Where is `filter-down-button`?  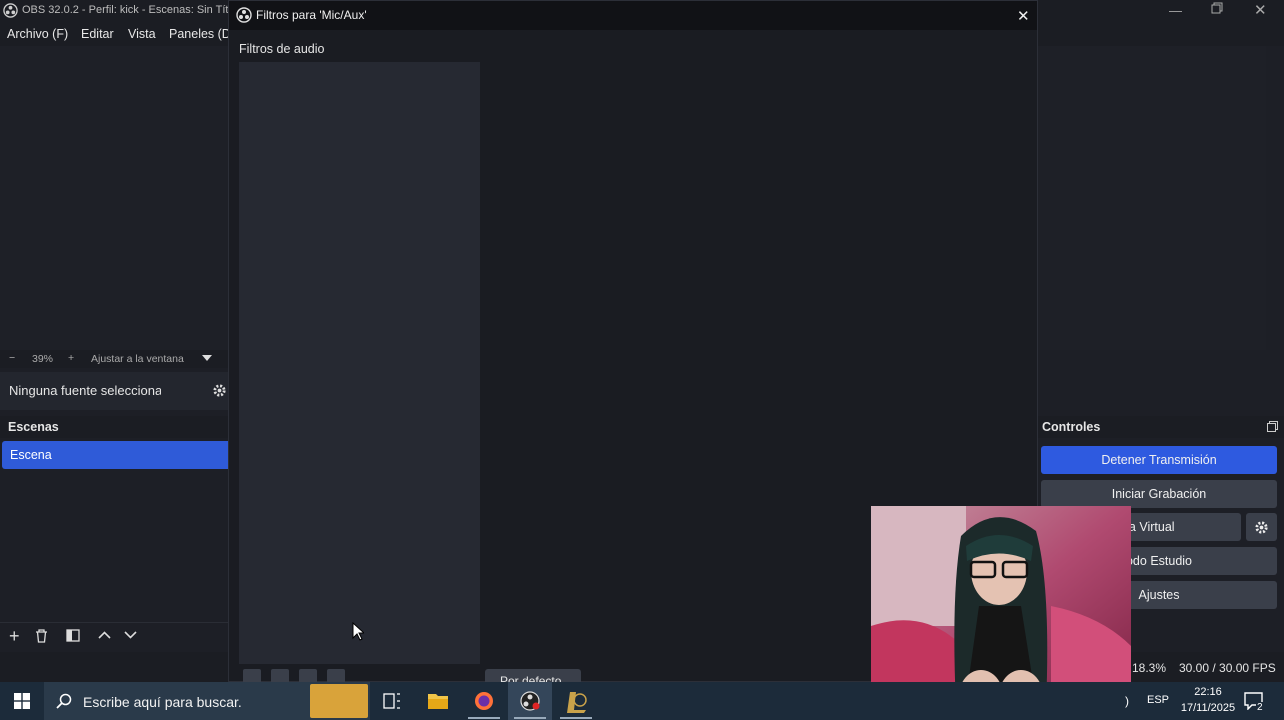 filter-down-button is located at coordinates (336, 676).